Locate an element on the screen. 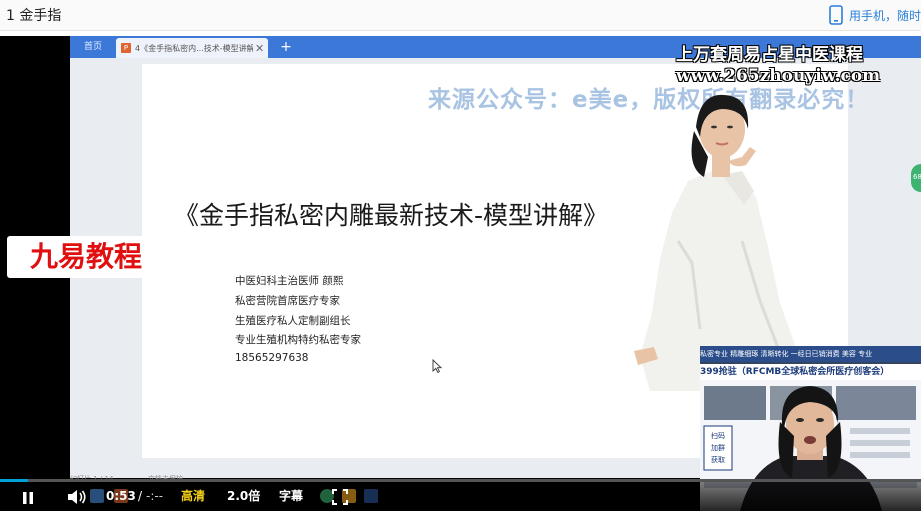 The height and width of the screenshot is (511, 921). brand-watermark: 九易教程 is located at coordinates (86, 257).